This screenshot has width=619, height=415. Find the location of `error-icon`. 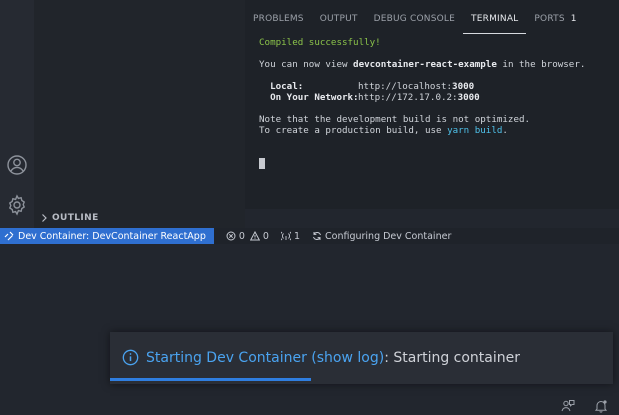

error-icon is located at coordinates (231, 236).